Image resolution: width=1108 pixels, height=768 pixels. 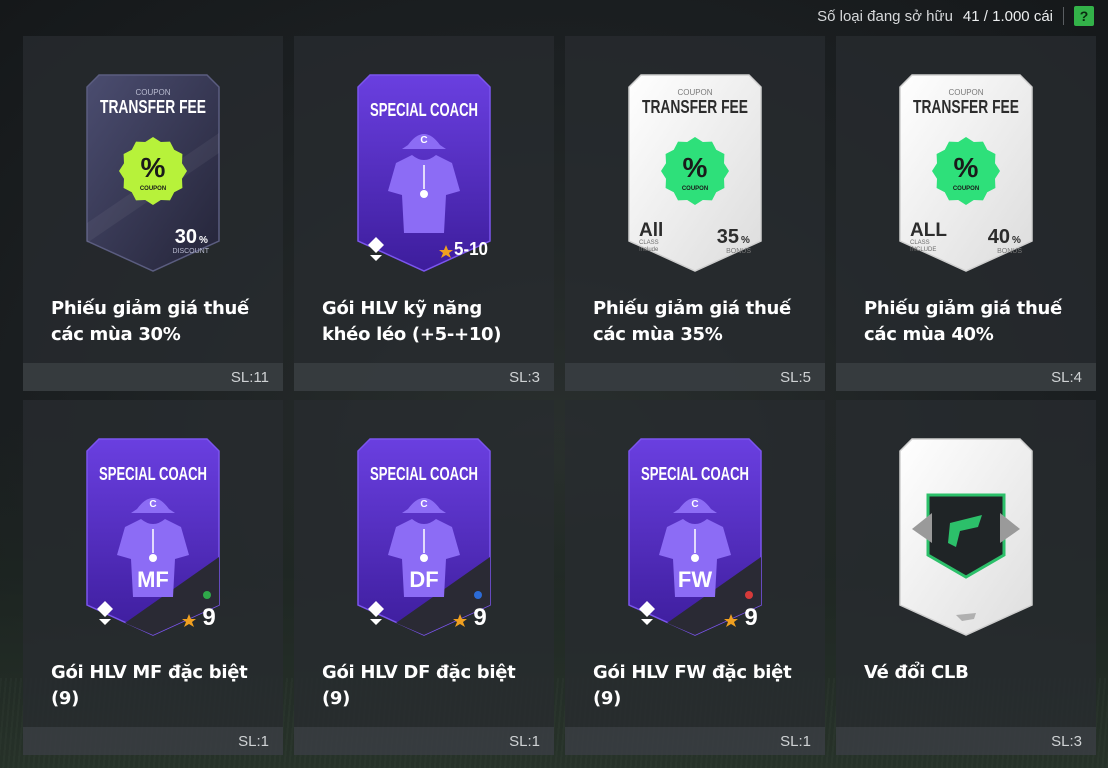 What do you see at coordinates (885, 16) in the screenshot?
I see `owned-label: Số loại đang sở hữu` at bounding box center [885, 16].